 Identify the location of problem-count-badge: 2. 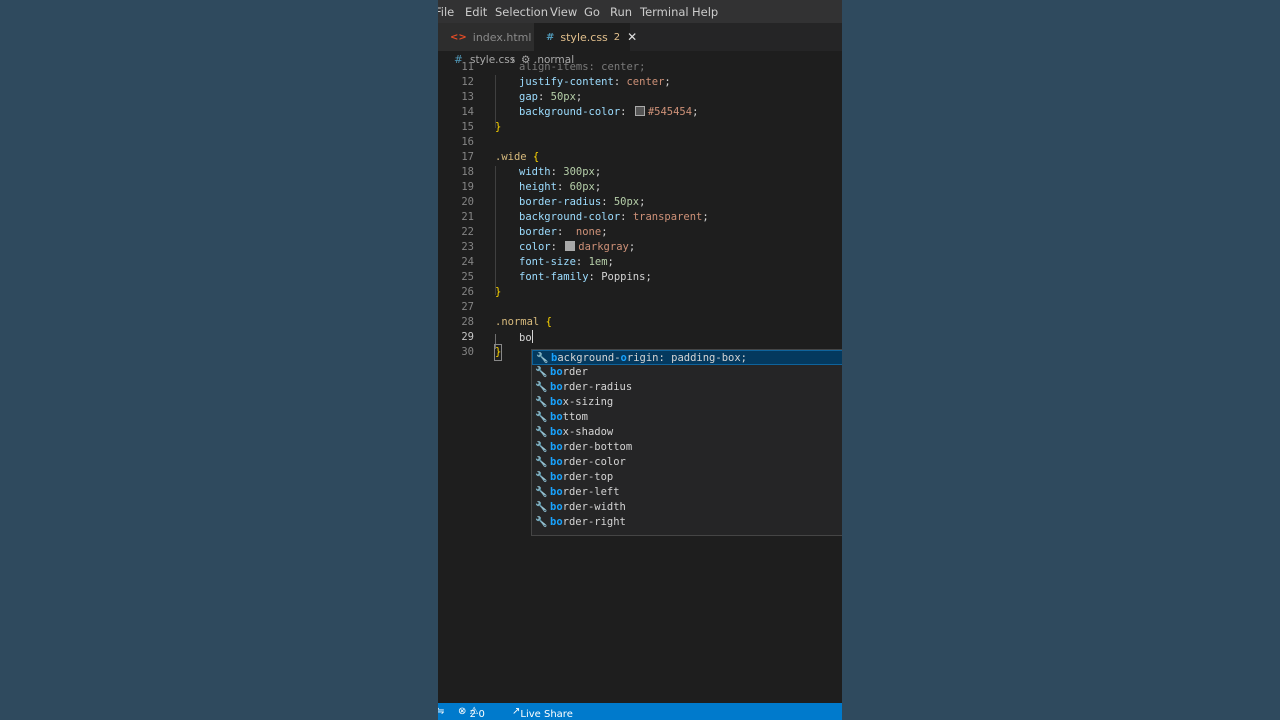
(617, 37).